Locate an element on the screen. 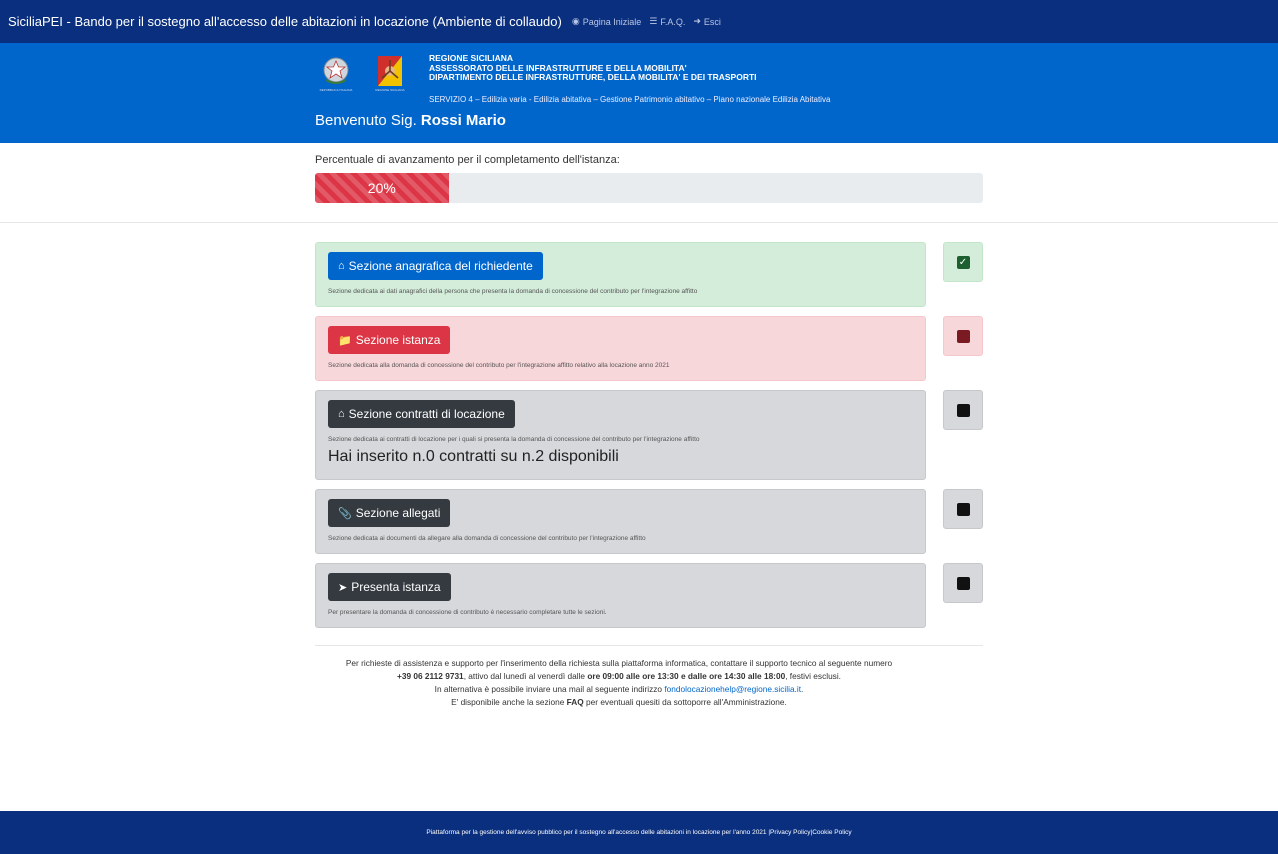 This screenshot has width=1278, height=854. progress-text: 20% is located at coordinates (381, 188).